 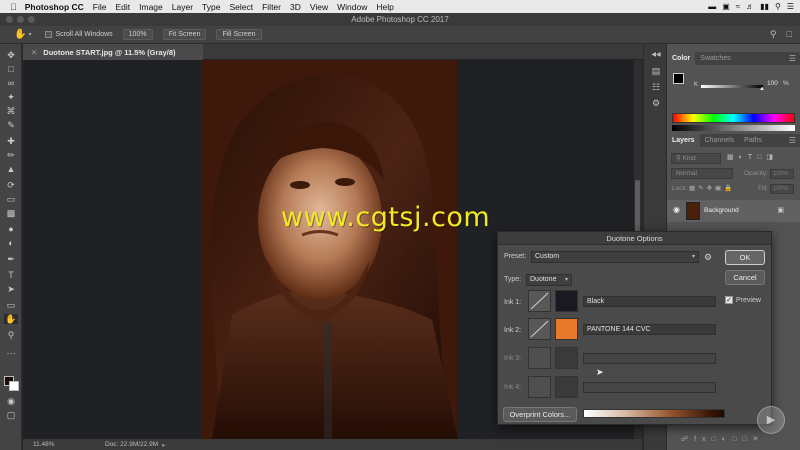 What do you see at coordinates (676, 209) in the screenshot?
I see `eye-icon: ◉` at bounding box center [676, 209].